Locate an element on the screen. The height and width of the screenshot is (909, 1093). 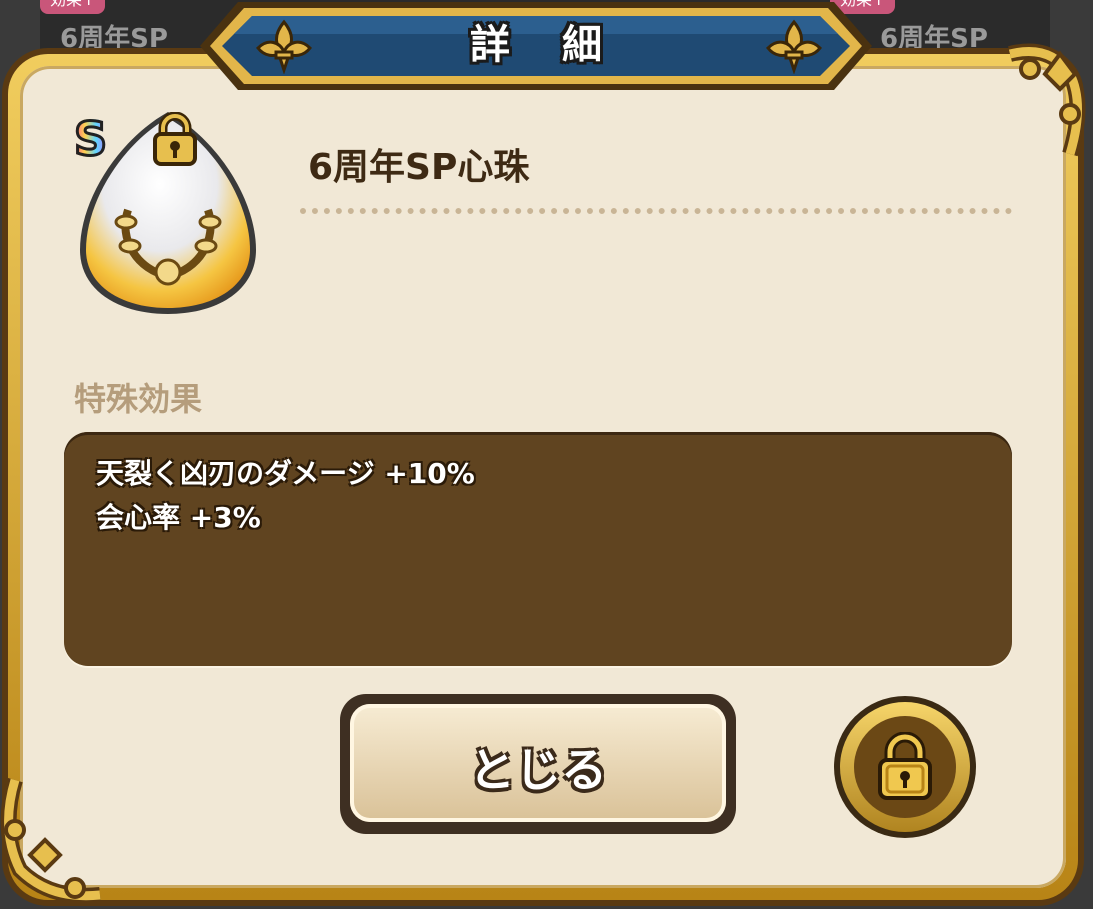
close-button: とじる is located at coordinates (538, 764).